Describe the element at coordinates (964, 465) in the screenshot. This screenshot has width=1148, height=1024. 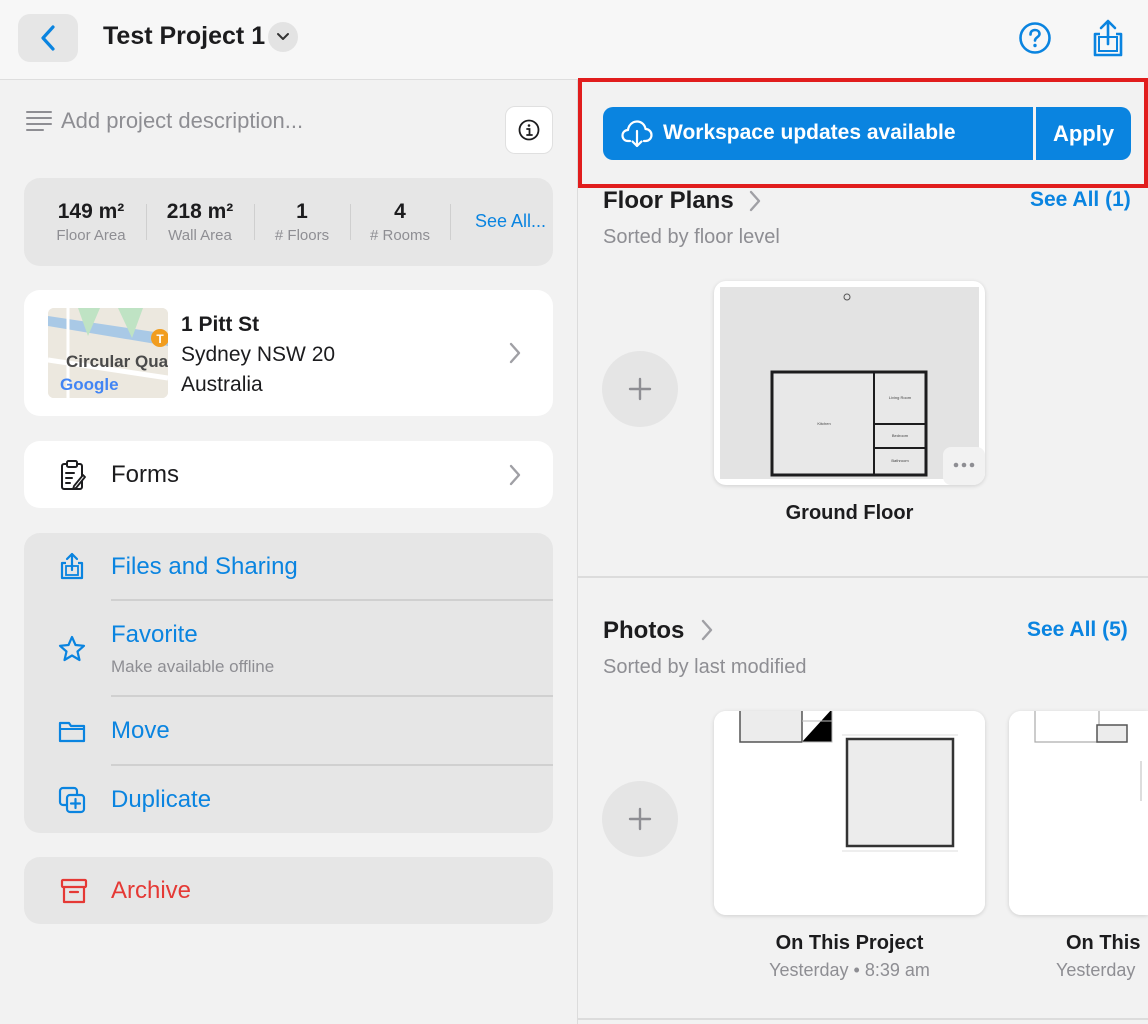
I see `more-icon` at that location.